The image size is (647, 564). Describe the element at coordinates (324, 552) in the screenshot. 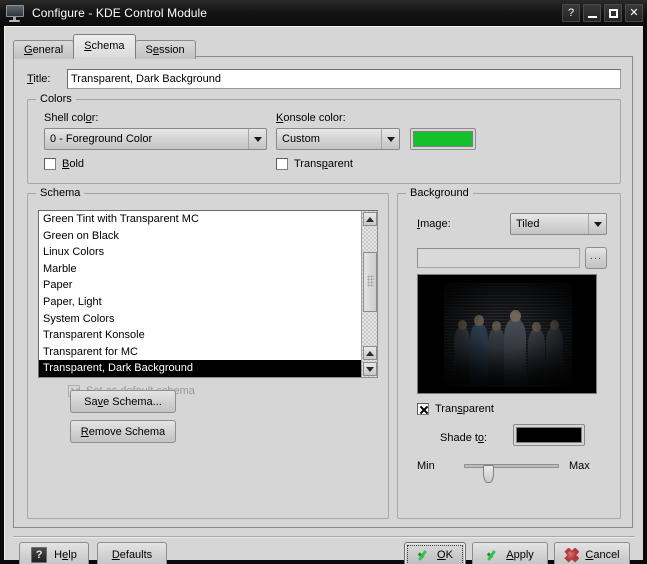

I see `dialog-button-bar: ? Help Defaults OK Apply Cancel` at that location.